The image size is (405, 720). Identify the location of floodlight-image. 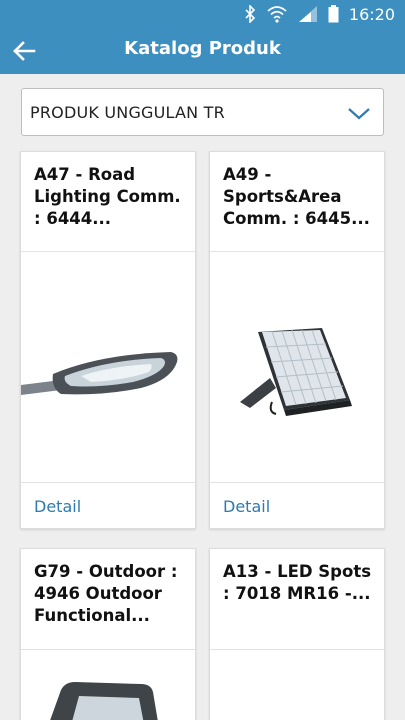
(296, 372).